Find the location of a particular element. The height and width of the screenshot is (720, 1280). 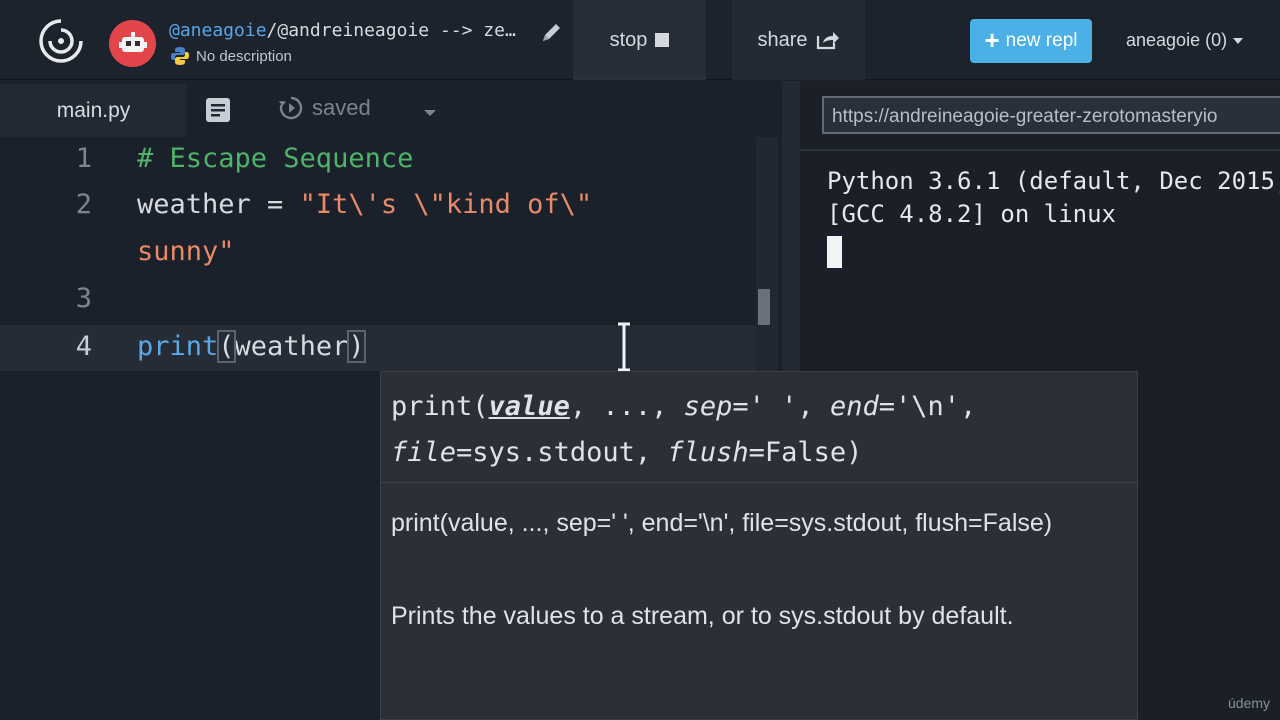

sig-end-value: ='\n', is located at coordinates (927, 406).